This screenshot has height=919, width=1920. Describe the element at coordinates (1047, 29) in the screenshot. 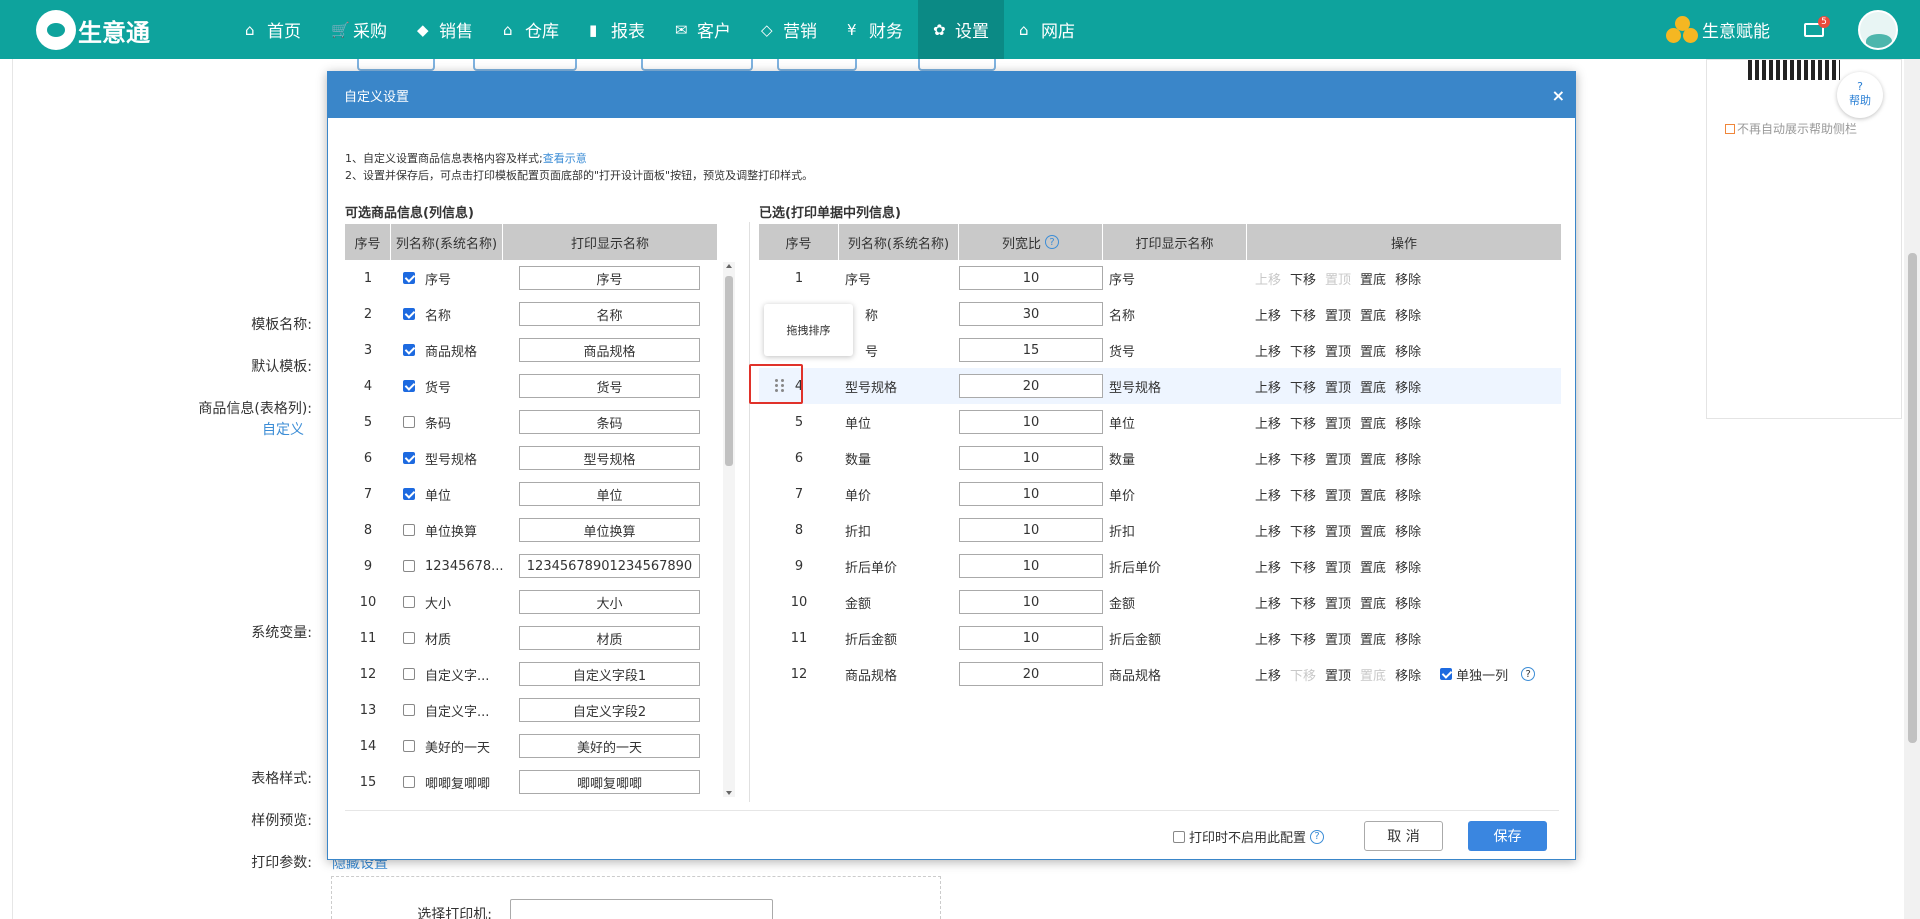

I see `nav-item: ⌂ 网店` at that location.